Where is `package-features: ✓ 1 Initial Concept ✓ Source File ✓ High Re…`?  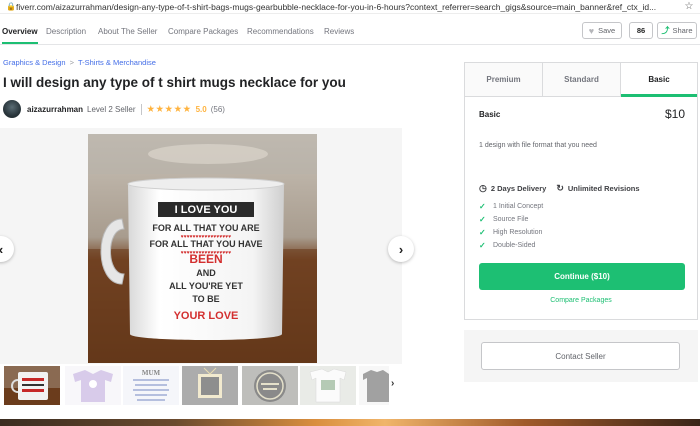 package-features: ✓ 1 Initial Concept ✓ Source File ✓ High Re… is located at coordinates (511, 226).